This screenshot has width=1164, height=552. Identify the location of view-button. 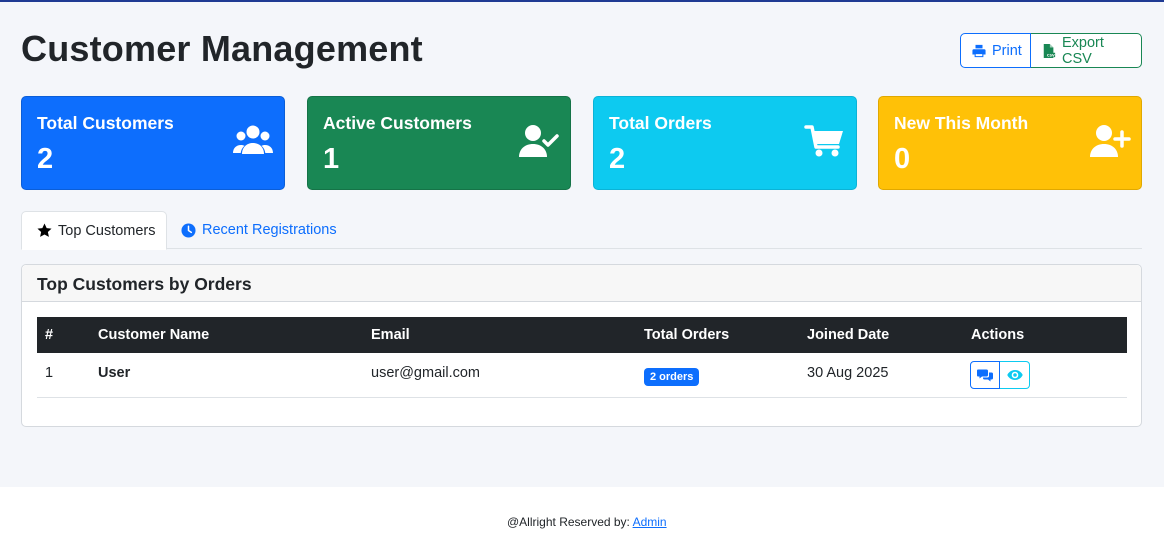
(1015, 375).